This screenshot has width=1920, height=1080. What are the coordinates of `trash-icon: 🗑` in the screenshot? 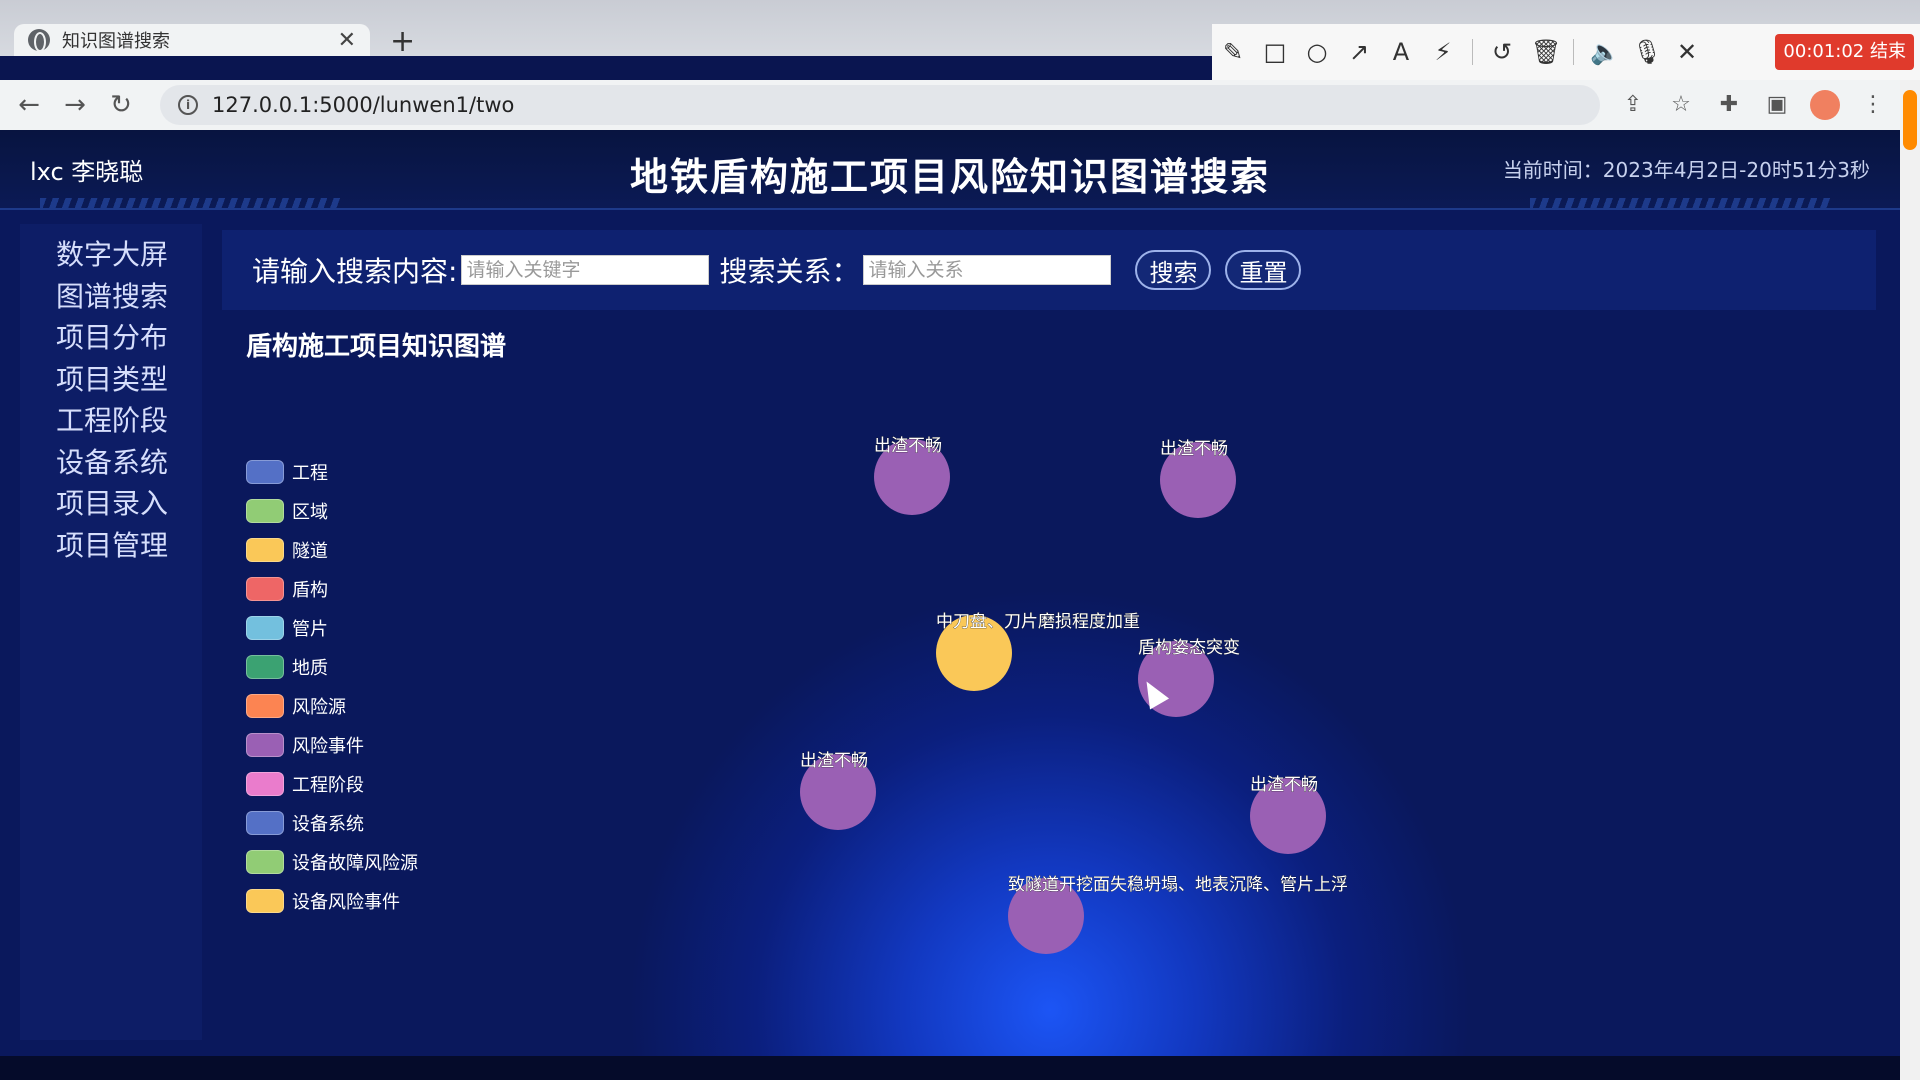 It's located at (1546, 52).